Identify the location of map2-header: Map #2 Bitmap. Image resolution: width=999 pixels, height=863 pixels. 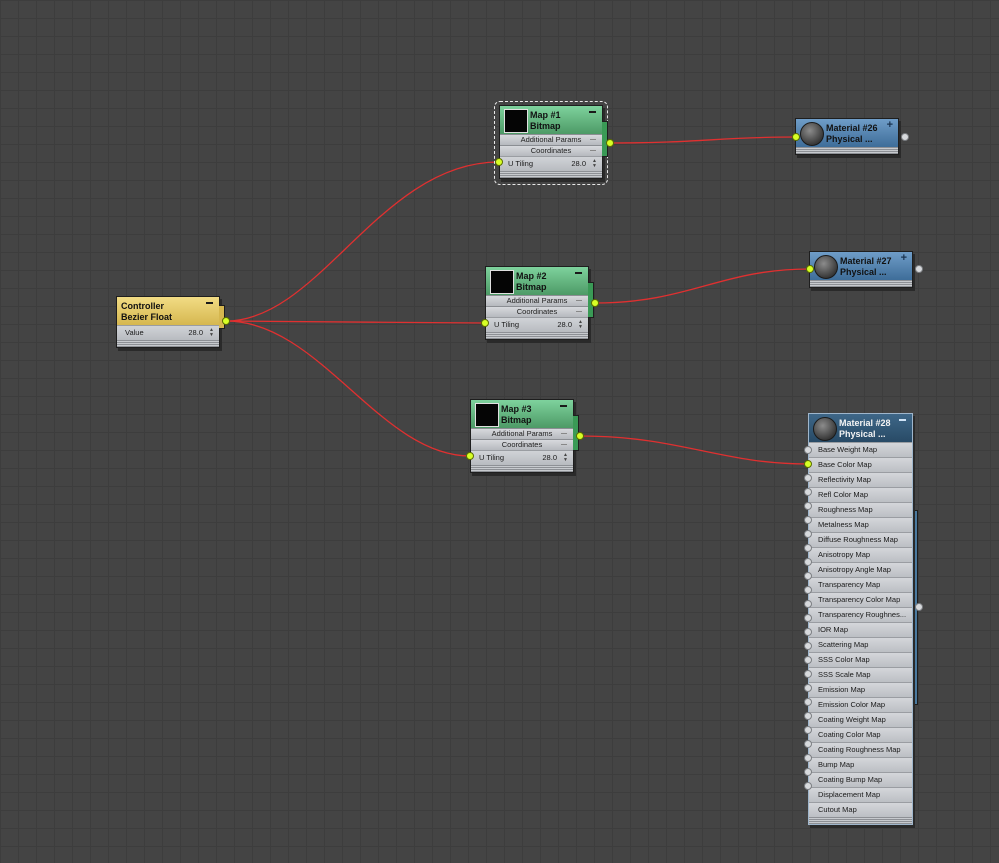
(537, 281).